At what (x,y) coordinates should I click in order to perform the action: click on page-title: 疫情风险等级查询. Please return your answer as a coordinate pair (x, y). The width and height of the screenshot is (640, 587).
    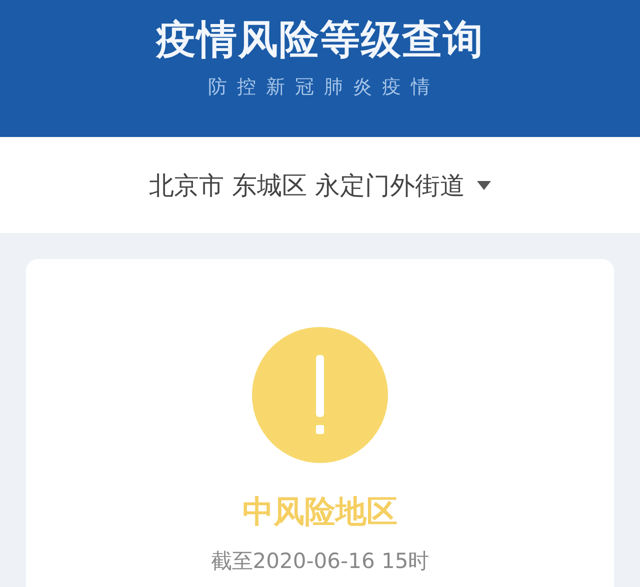
    Looking at the image, I should click on (320, 40).